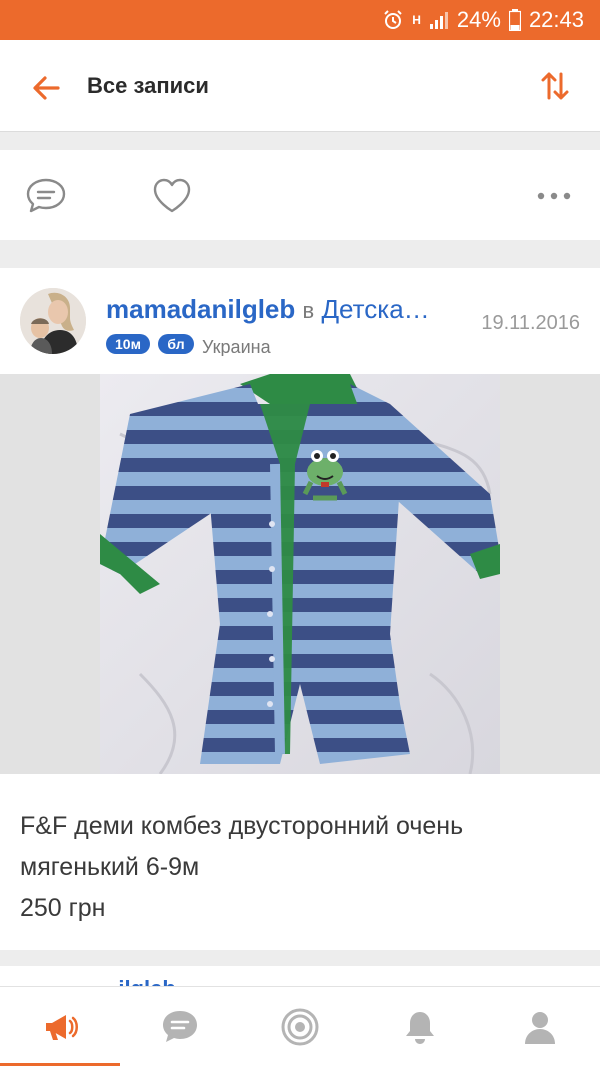 The image size is (600, 1066). I want to click on comment-icon, so click(46, 195).